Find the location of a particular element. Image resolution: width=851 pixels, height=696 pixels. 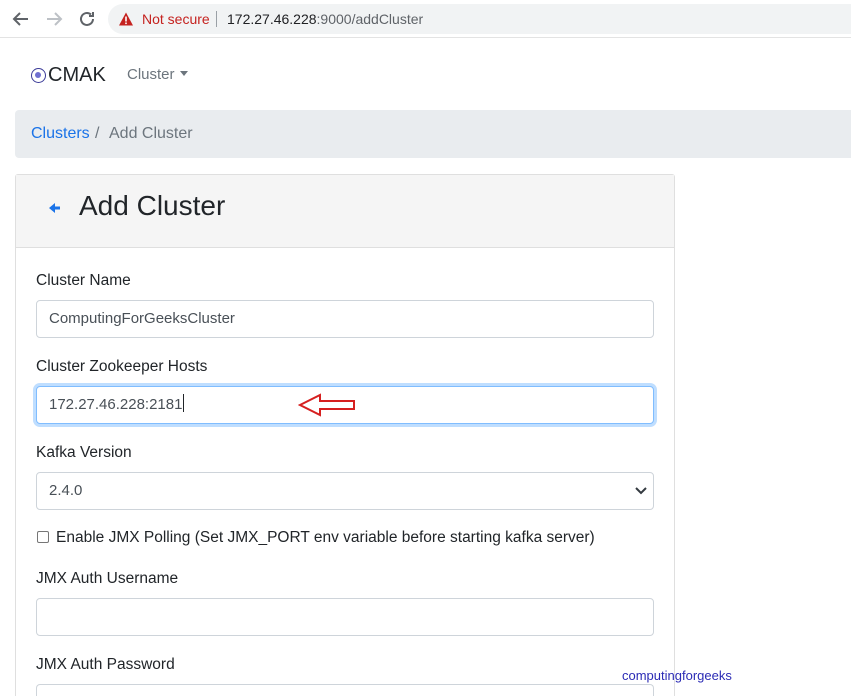

card-header: Add Cluster is located at coordinates (345, 211).